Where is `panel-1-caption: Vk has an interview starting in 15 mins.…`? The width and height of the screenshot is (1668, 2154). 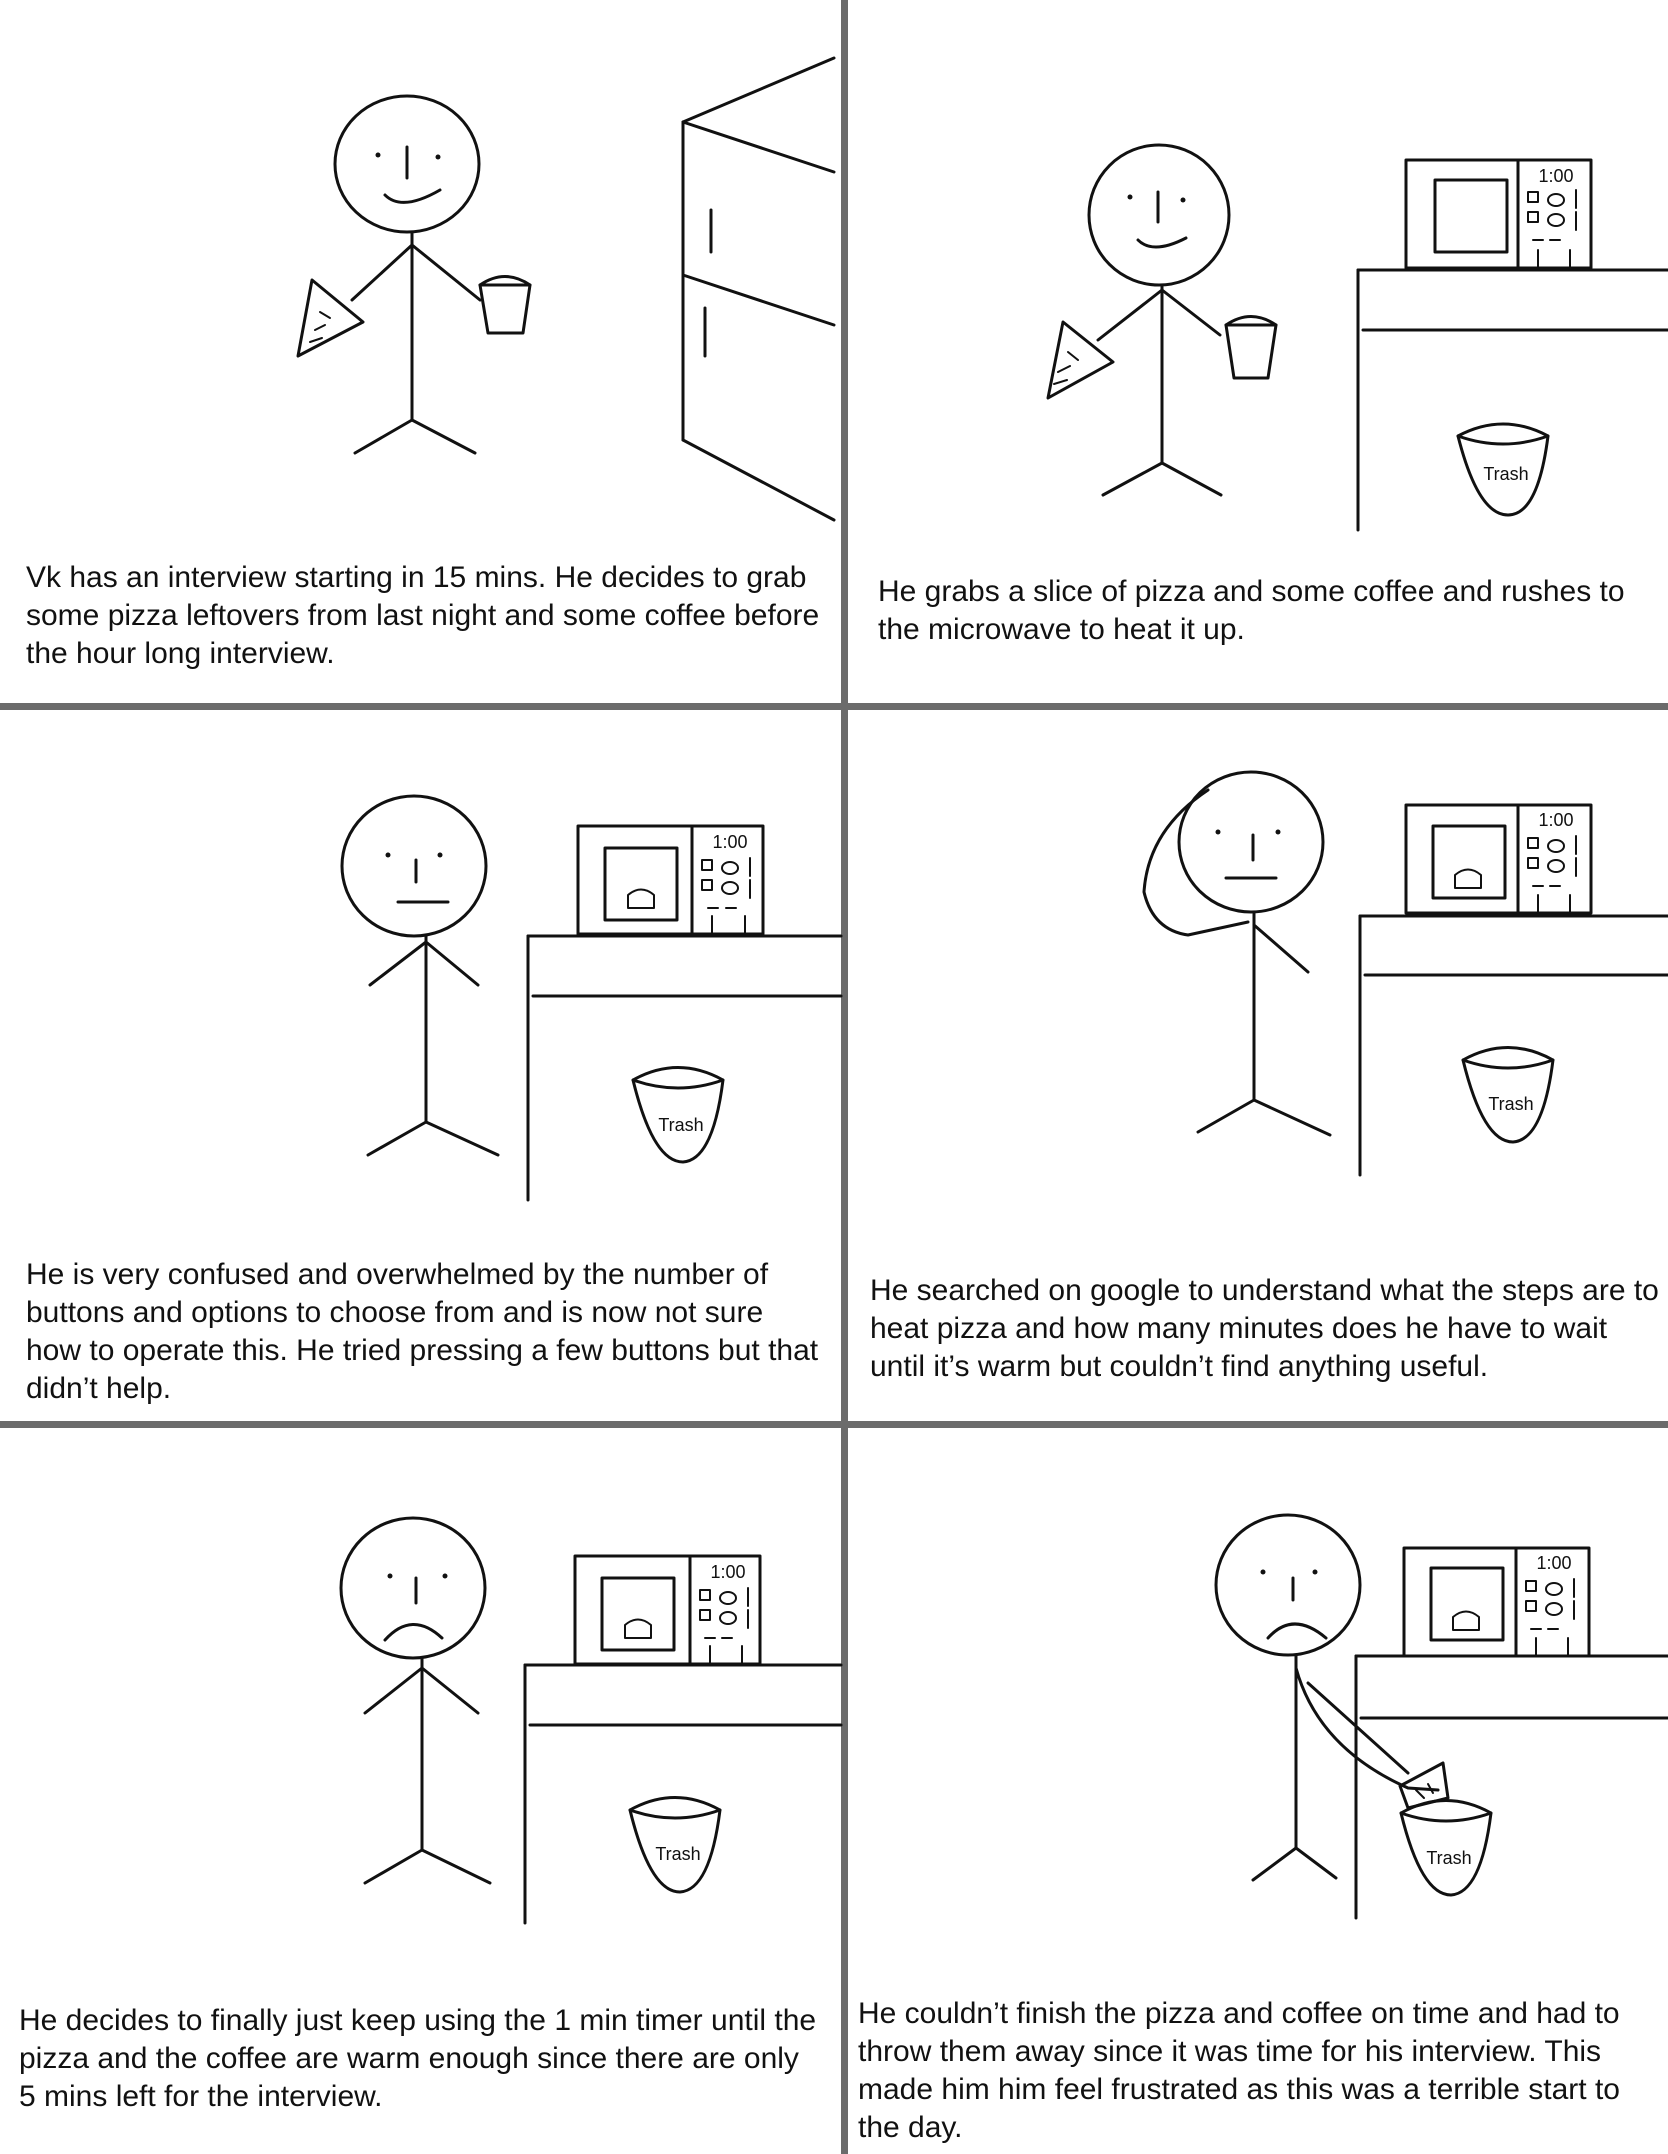
panel-1-caption: Vk has an interview starting in 15 mins.… is located at coordinates (423, 615).